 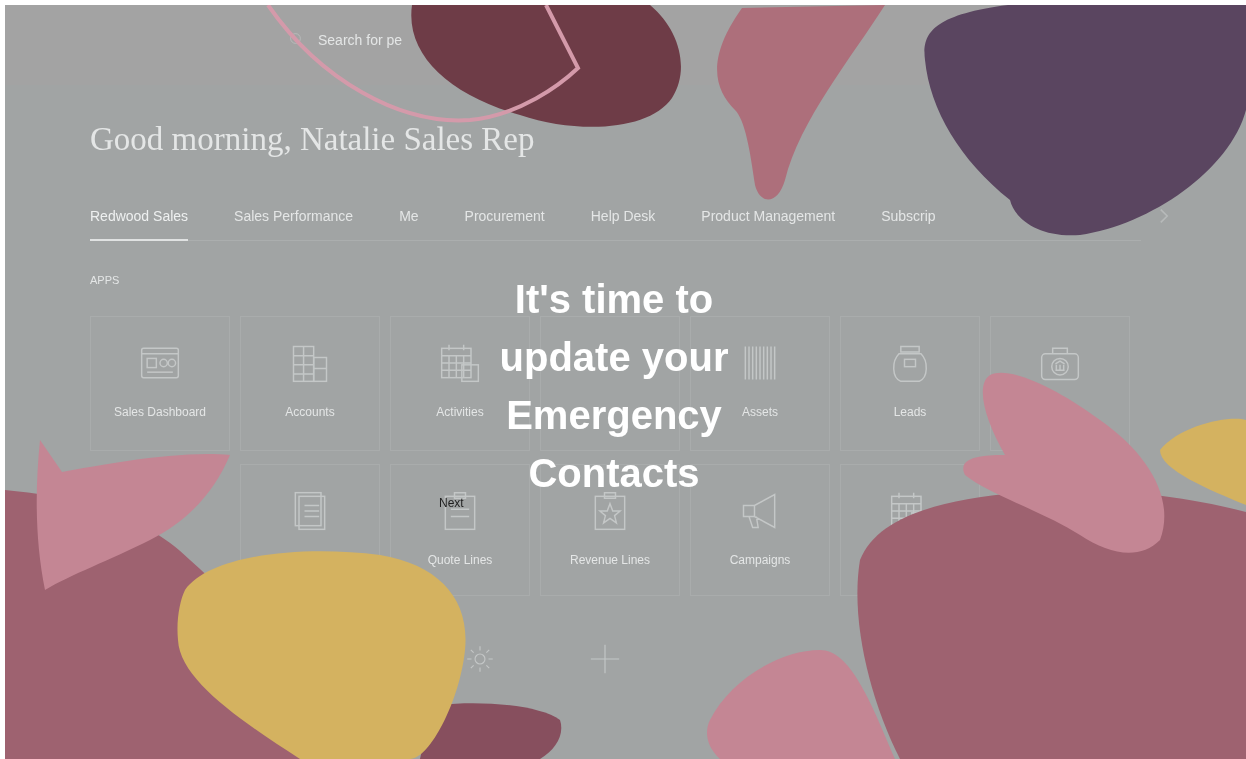 I want to click on tile-label: Activities, so click(x=460, y=412).